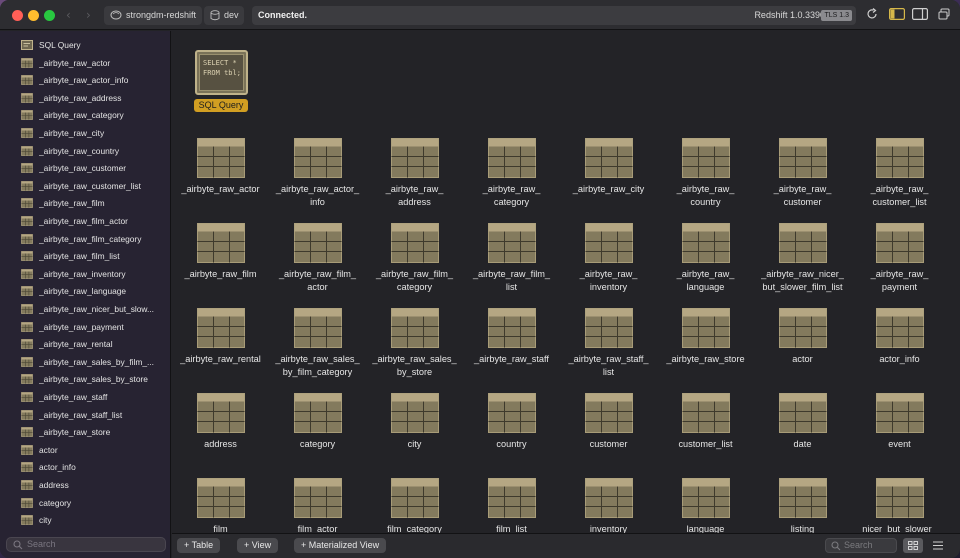  Describe the element at coordinates (802, 263) in the screenshot. I see `table-tile-airbyte-raw-nicer-but-slower-film-list: _airbyte_raw_nicer_ but_slower_film_list` at that location.